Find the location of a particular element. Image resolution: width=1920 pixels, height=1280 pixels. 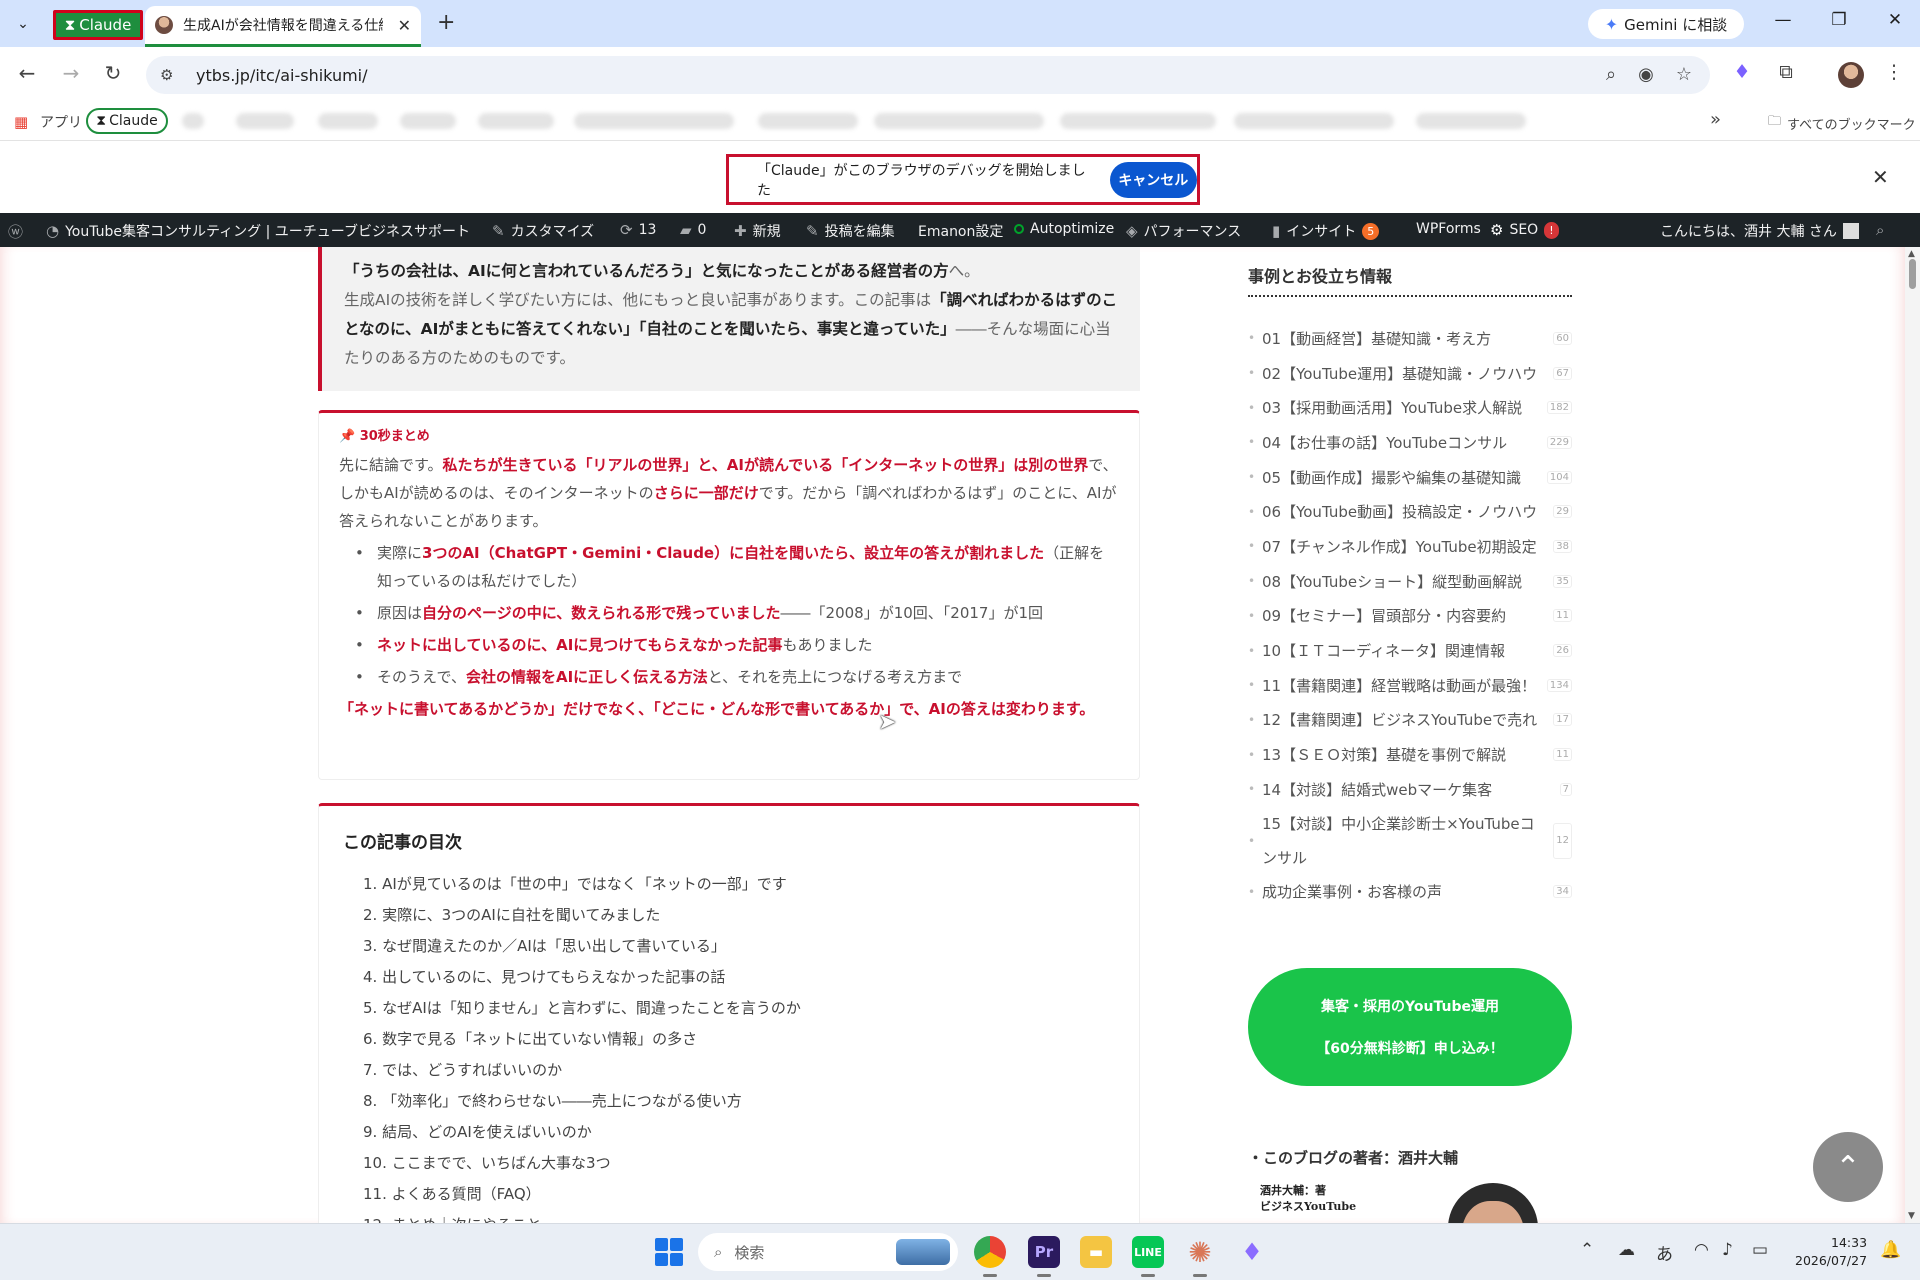

toc-link: 9. 結局、どのAIを使えばいいのか is located at coordinates (729, 1132).